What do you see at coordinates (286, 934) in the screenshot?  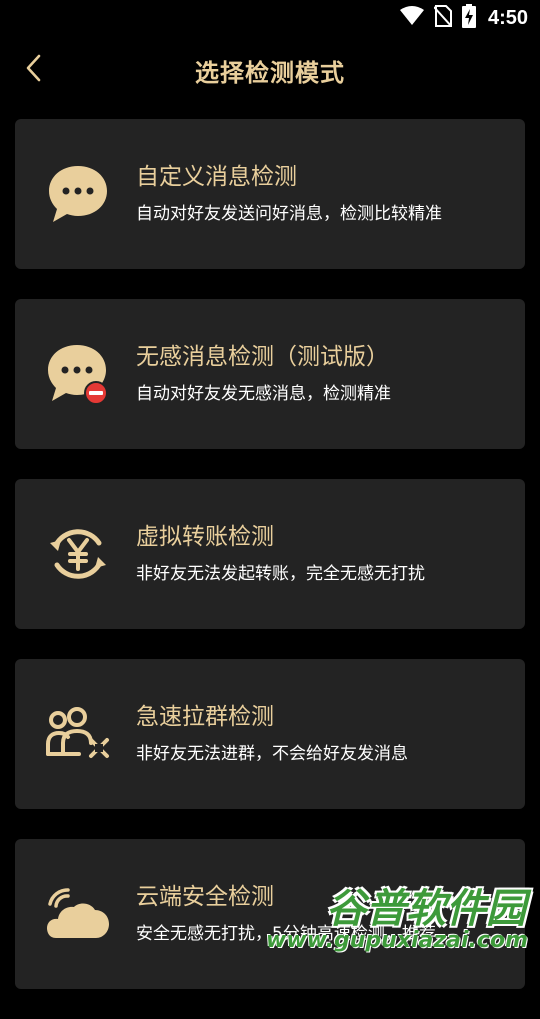 I see `mode-description: 安全无感无打扰，5分钟高速检测，推荐` at bounding box center [286, 934].